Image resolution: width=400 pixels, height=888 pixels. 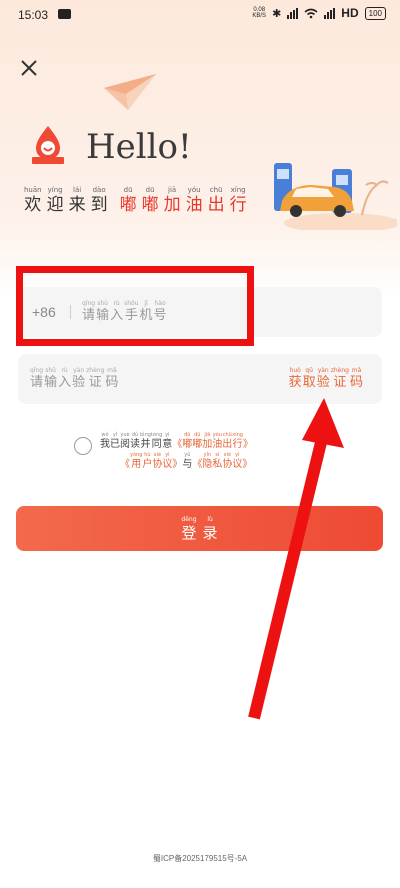 What do you see at coordinates (199, 528) in the screenshot?
I see `login-button: dēng 登 lù 录` at bounding box center [199, 528].